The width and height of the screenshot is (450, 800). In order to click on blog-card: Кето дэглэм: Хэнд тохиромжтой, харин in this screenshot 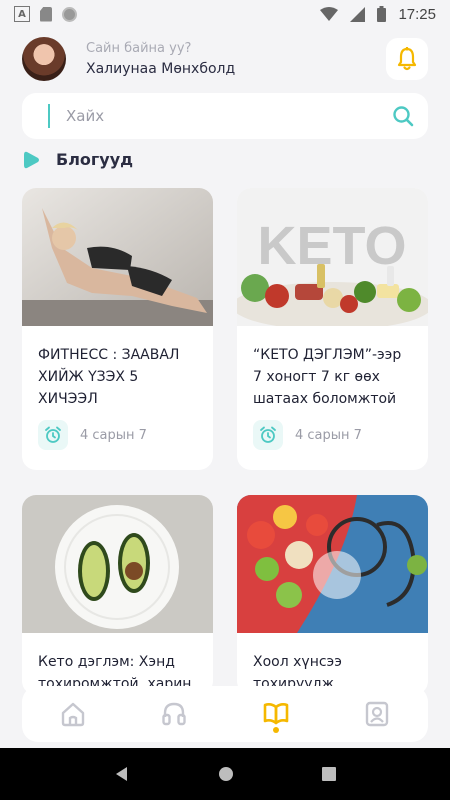, I will do `click(117, 595)`.